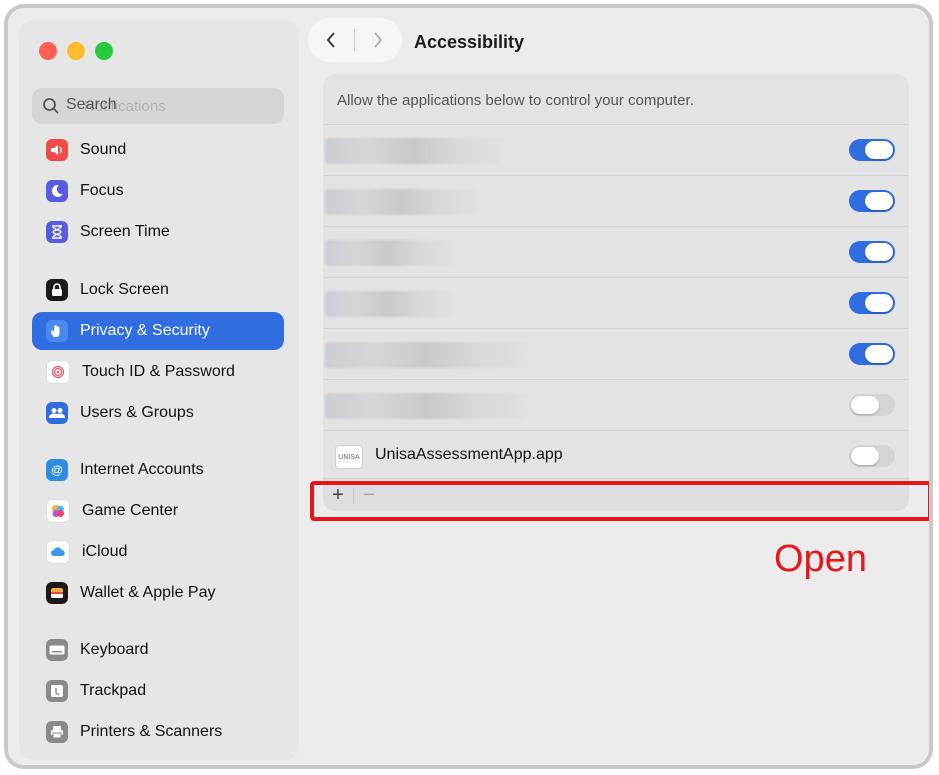 Image resolution: width=939 pixels, height=775 pixels. What do you see at coordinates (158, 191) in the screenshot?
I see `sidebar-item-focus: Focus` at bounding box center [158, 191].